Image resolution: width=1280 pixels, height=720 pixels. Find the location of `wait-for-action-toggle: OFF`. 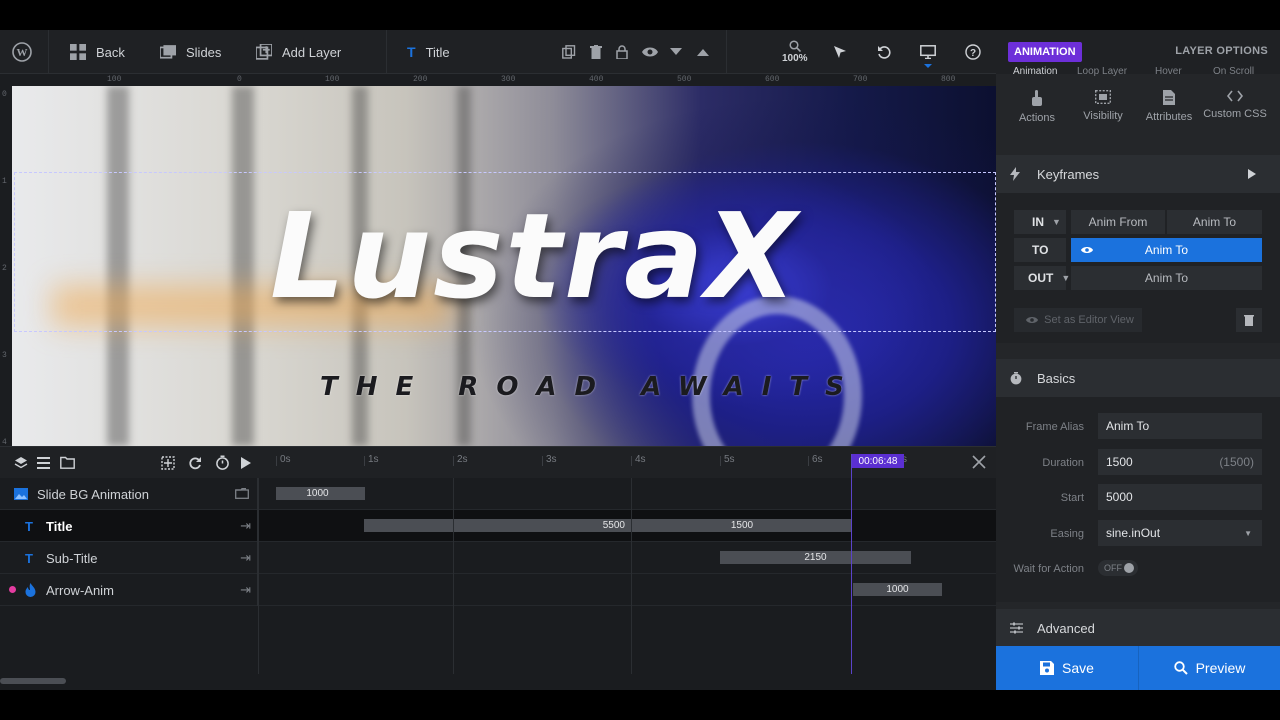

wait-for-action-toggle: OFF is located at coordinates (1118, 568).